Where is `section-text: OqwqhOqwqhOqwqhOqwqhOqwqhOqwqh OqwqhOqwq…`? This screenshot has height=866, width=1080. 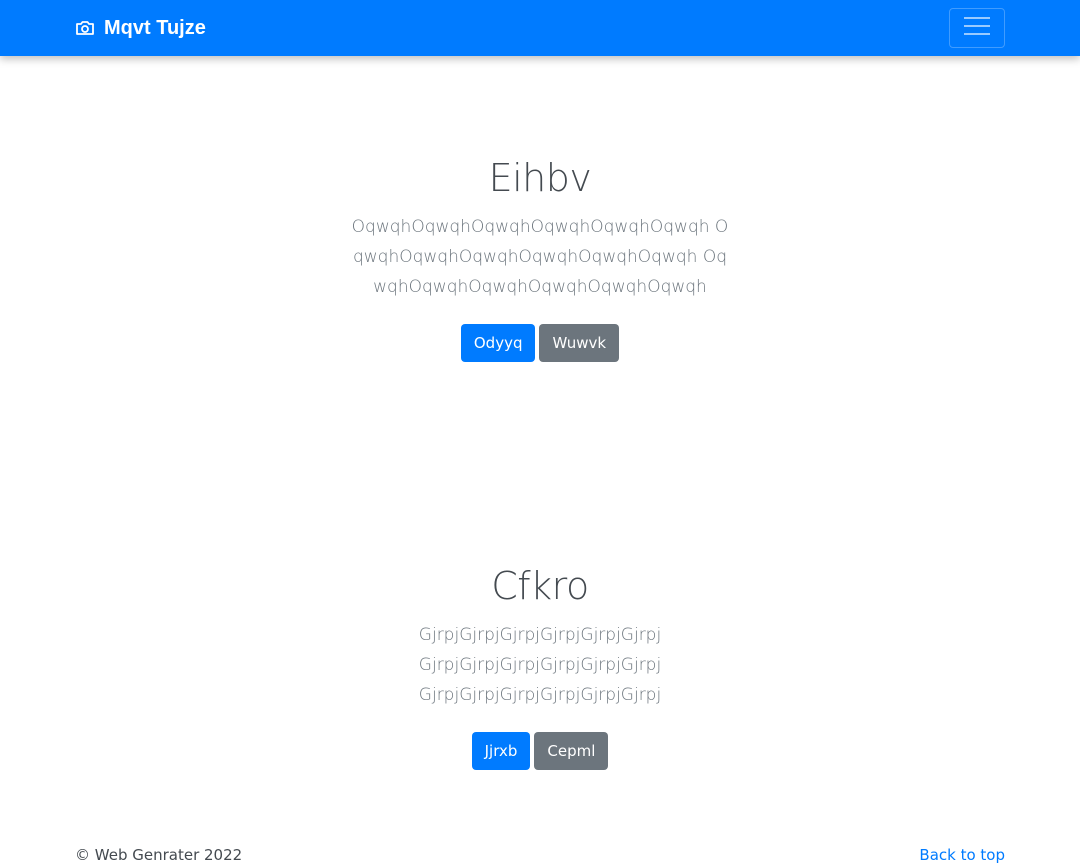
section-text: OqwqhOqwqhOqwqhOqwqhOqwqhOqwqh OqwqhOqwq… is located at coordinates (540, 257).